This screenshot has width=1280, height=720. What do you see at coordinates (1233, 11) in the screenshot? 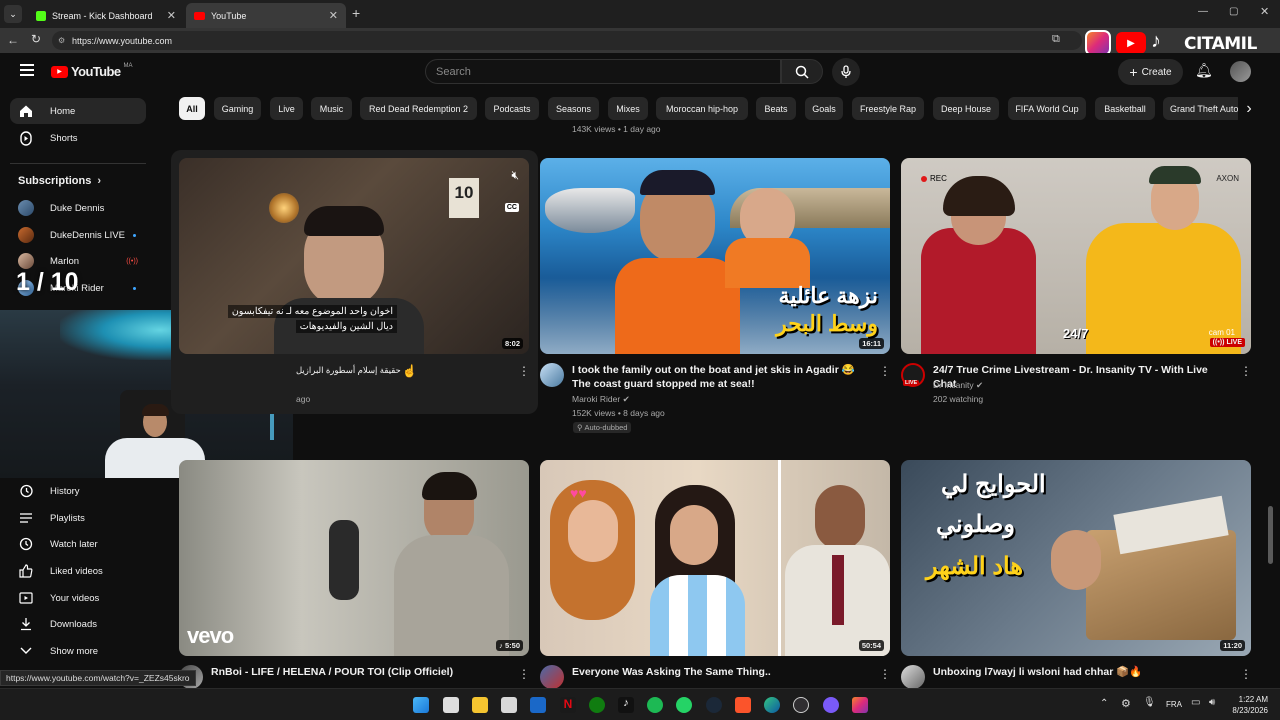
I see `maximize-button: ▢` at bounding box center [1233, 11].